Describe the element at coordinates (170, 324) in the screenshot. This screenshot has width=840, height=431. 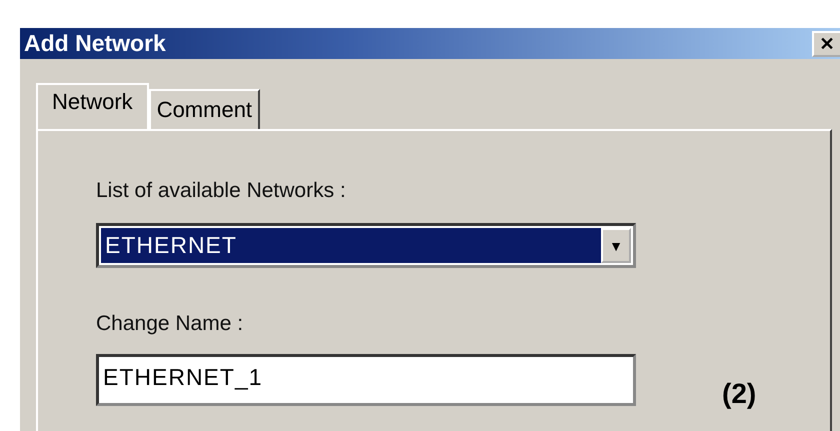
I see `field-label: Change Name :` at that location.